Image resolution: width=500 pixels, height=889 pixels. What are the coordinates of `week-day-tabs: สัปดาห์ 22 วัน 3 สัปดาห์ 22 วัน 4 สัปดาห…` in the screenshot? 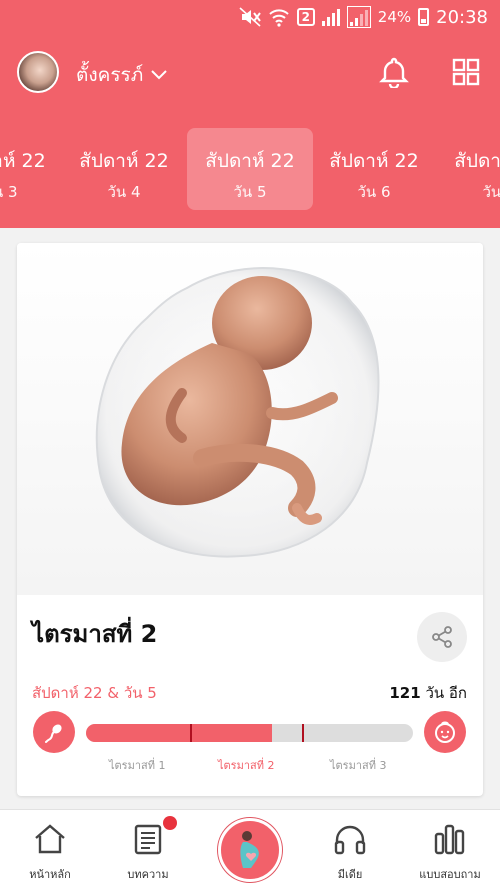 It's located at (250, 169).